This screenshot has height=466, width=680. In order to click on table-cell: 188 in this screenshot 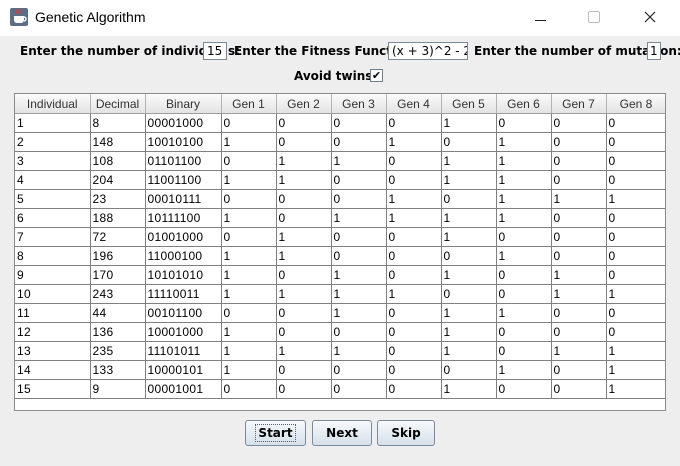, I will do `click(118, 218)`.